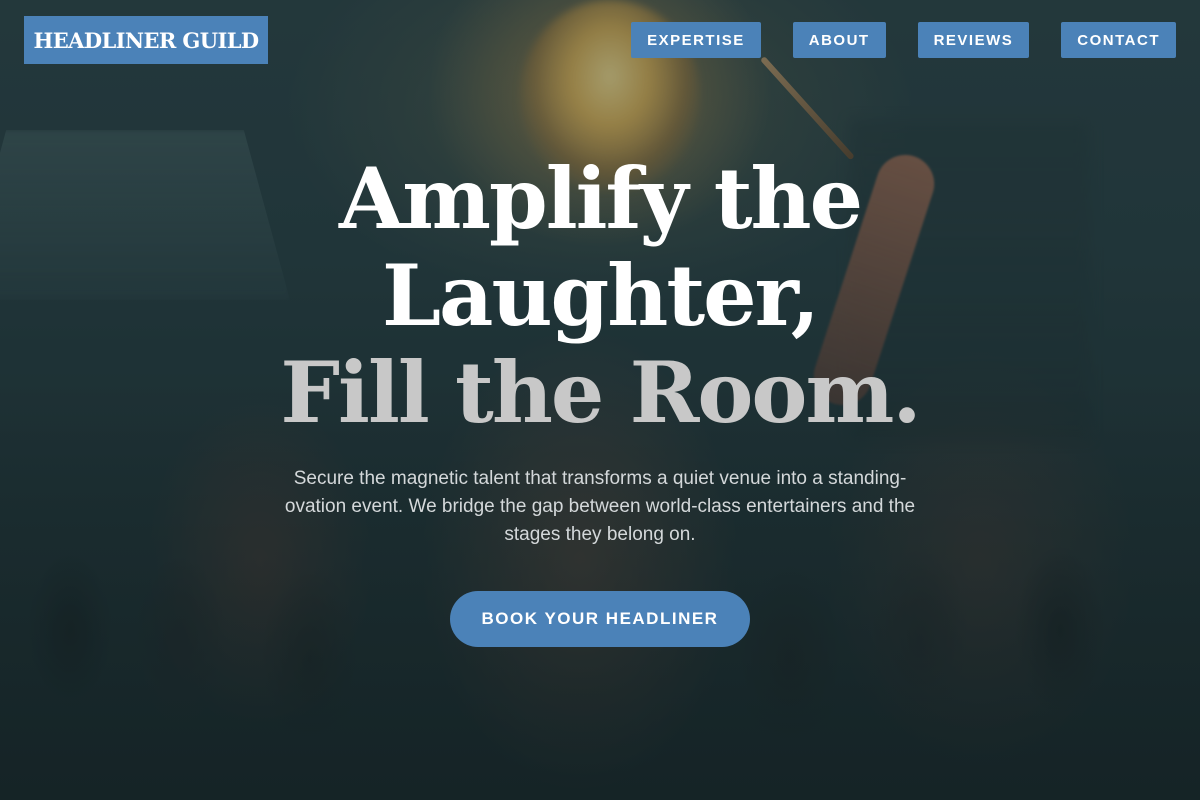  I want to click on main-nav: EXPERTISE ABOUT REVIEWS CONTACT, so click(903, 40).